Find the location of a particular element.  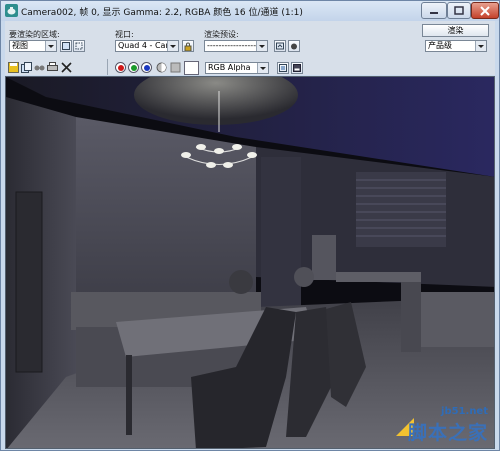

close-icon is located at coordinates (485, 10).